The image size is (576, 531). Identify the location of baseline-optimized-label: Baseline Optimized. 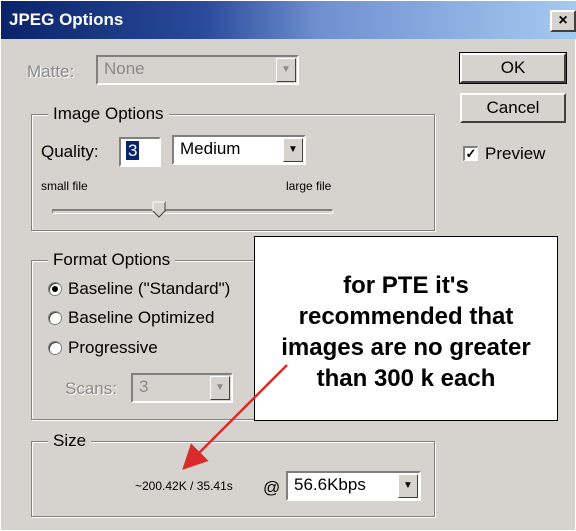
(141, 317).